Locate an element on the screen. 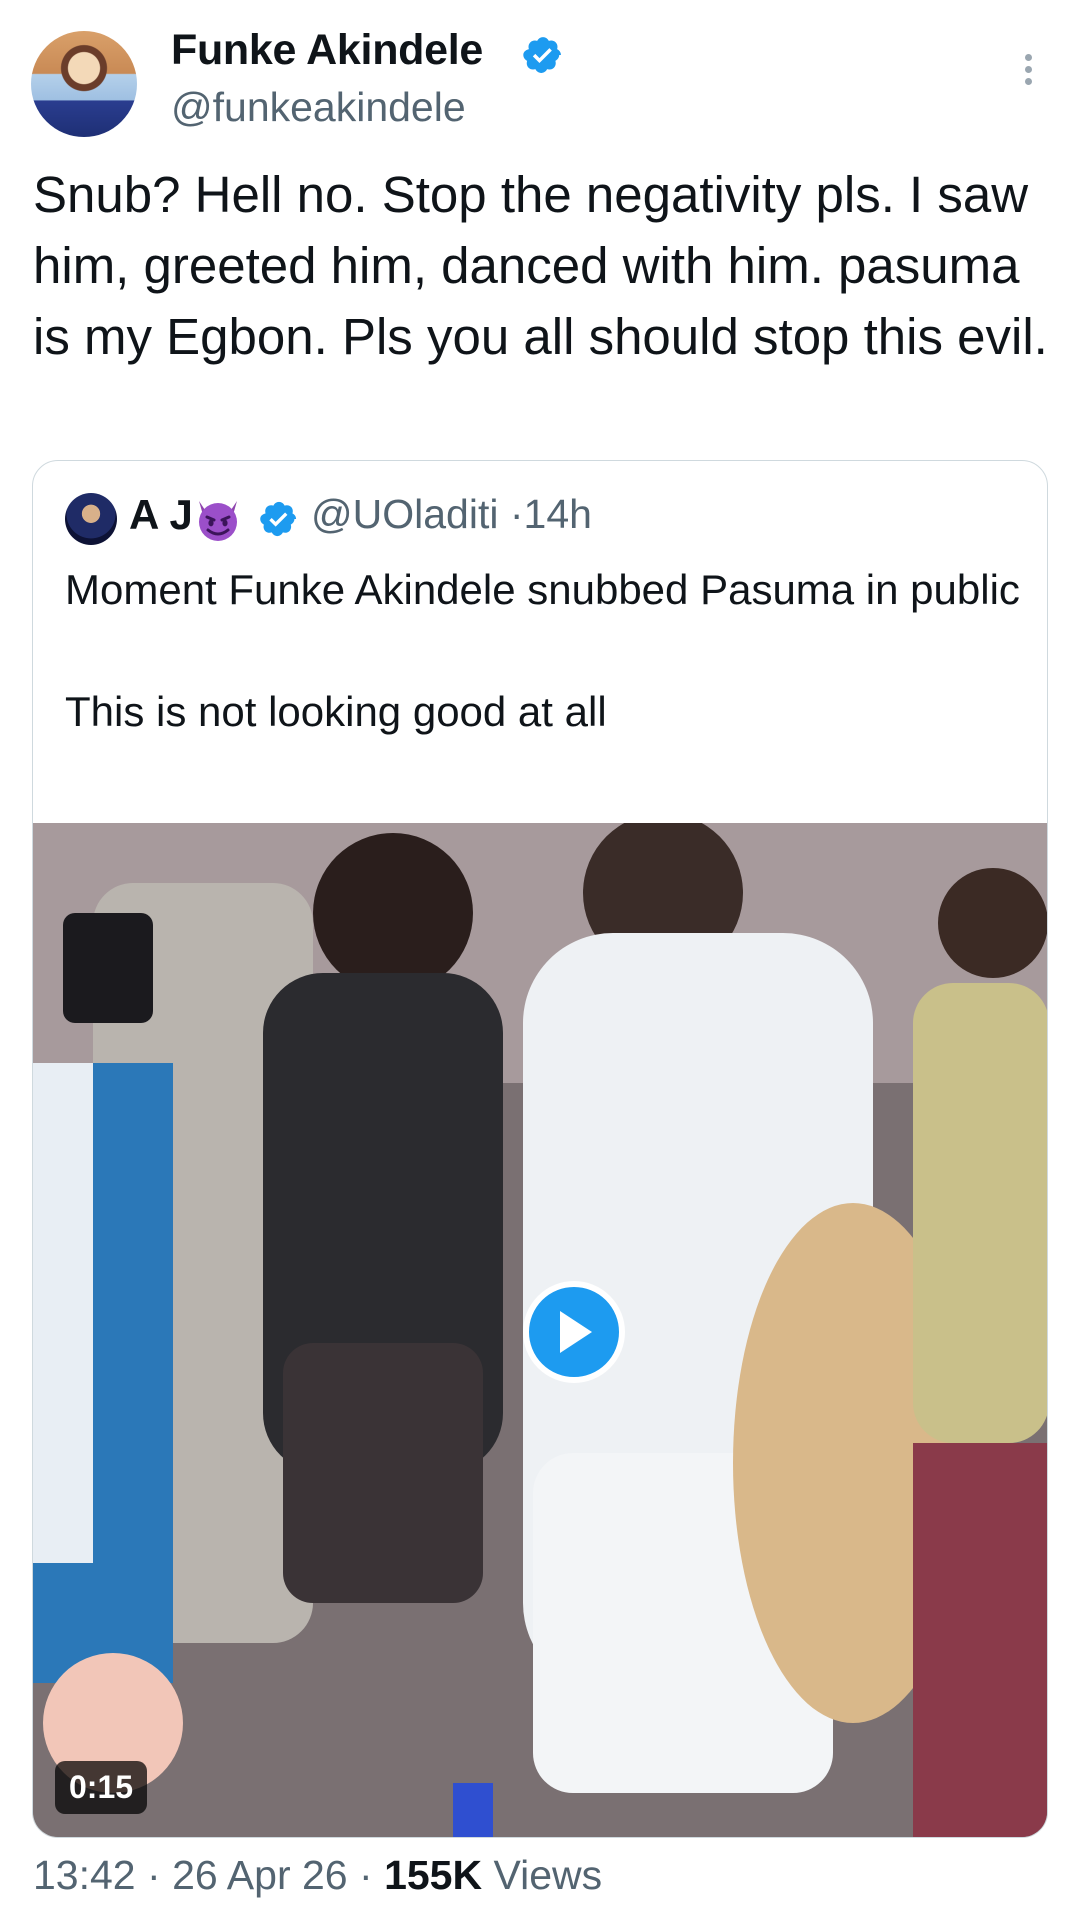 This screenshot has width=1080, height=1907. play-icon is located at coordinates (576, 1332).